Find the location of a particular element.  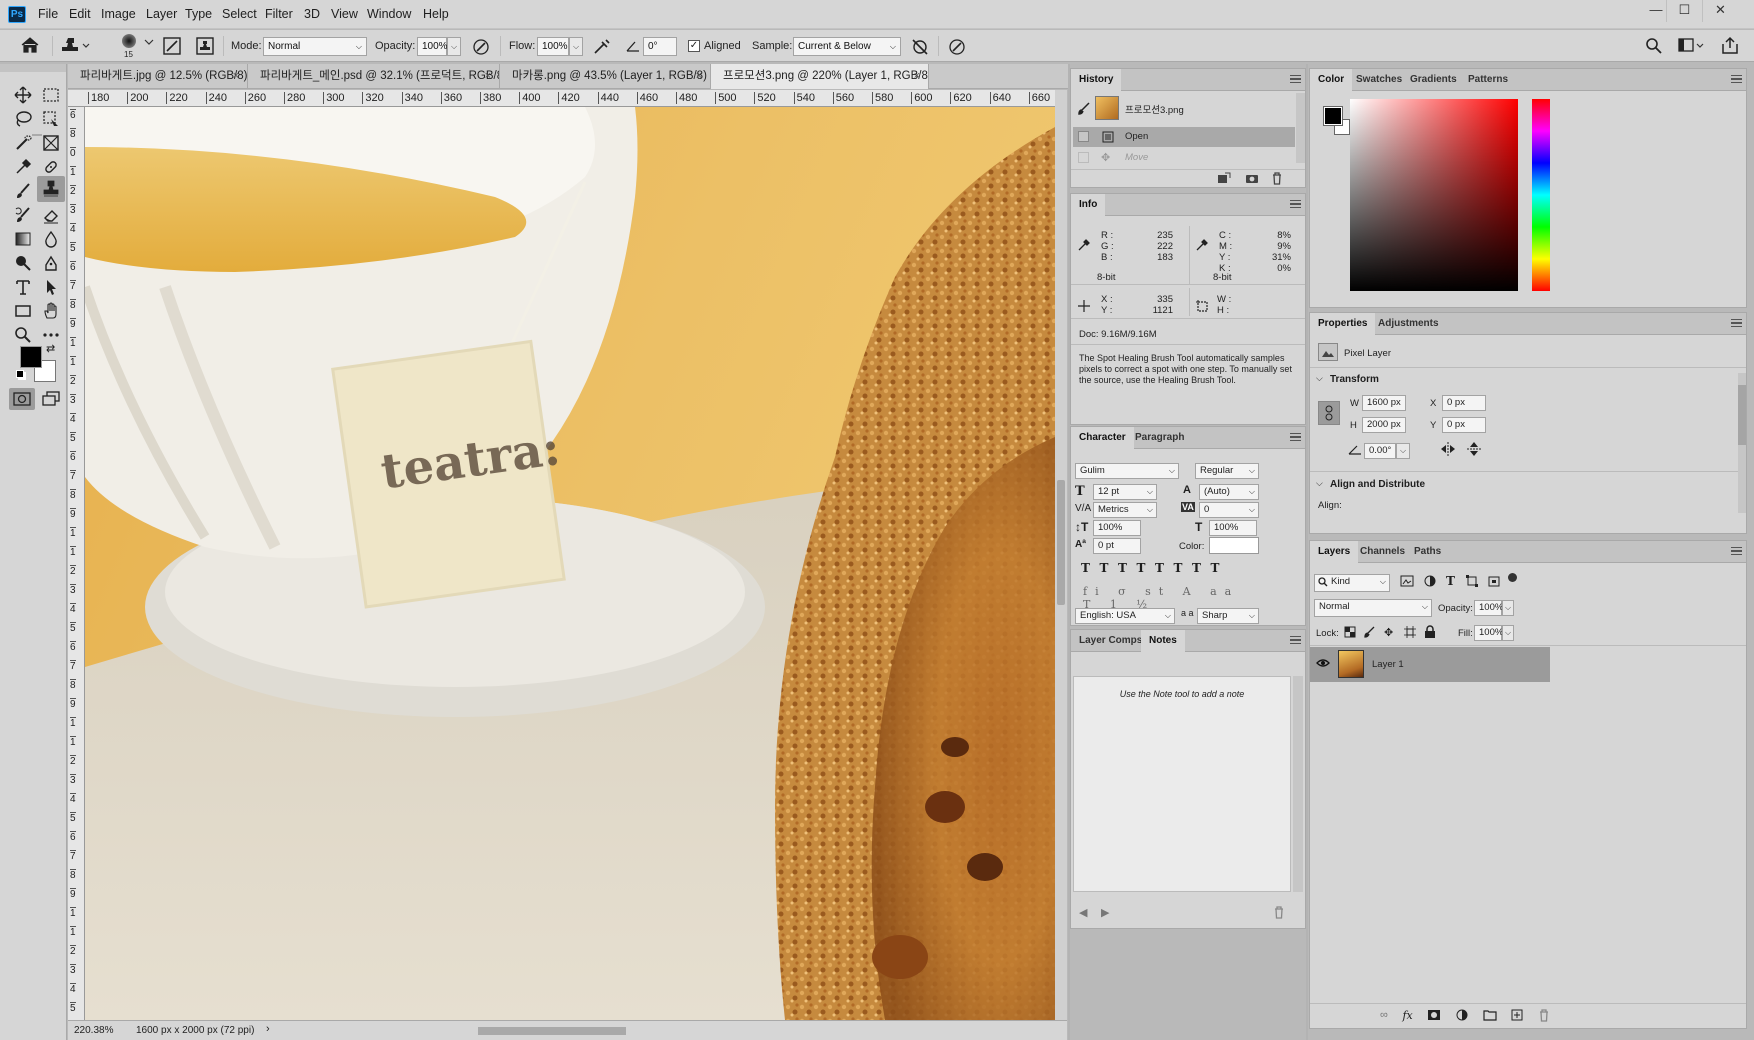

menu-image: Image is located at coordinates (118, 14).